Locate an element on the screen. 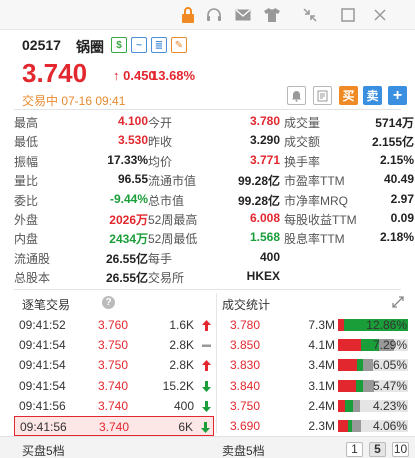 The image size is (415, 458). quote-value: -9.44% is located at coordinates (128, 198).